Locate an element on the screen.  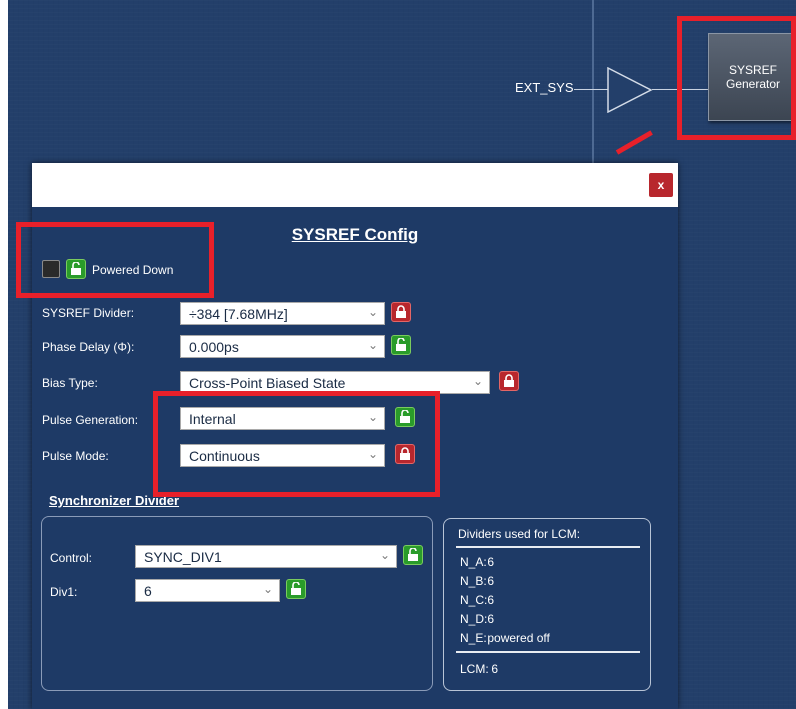
lcm-row: N_C: 6 is located at coordinates (477, 600).